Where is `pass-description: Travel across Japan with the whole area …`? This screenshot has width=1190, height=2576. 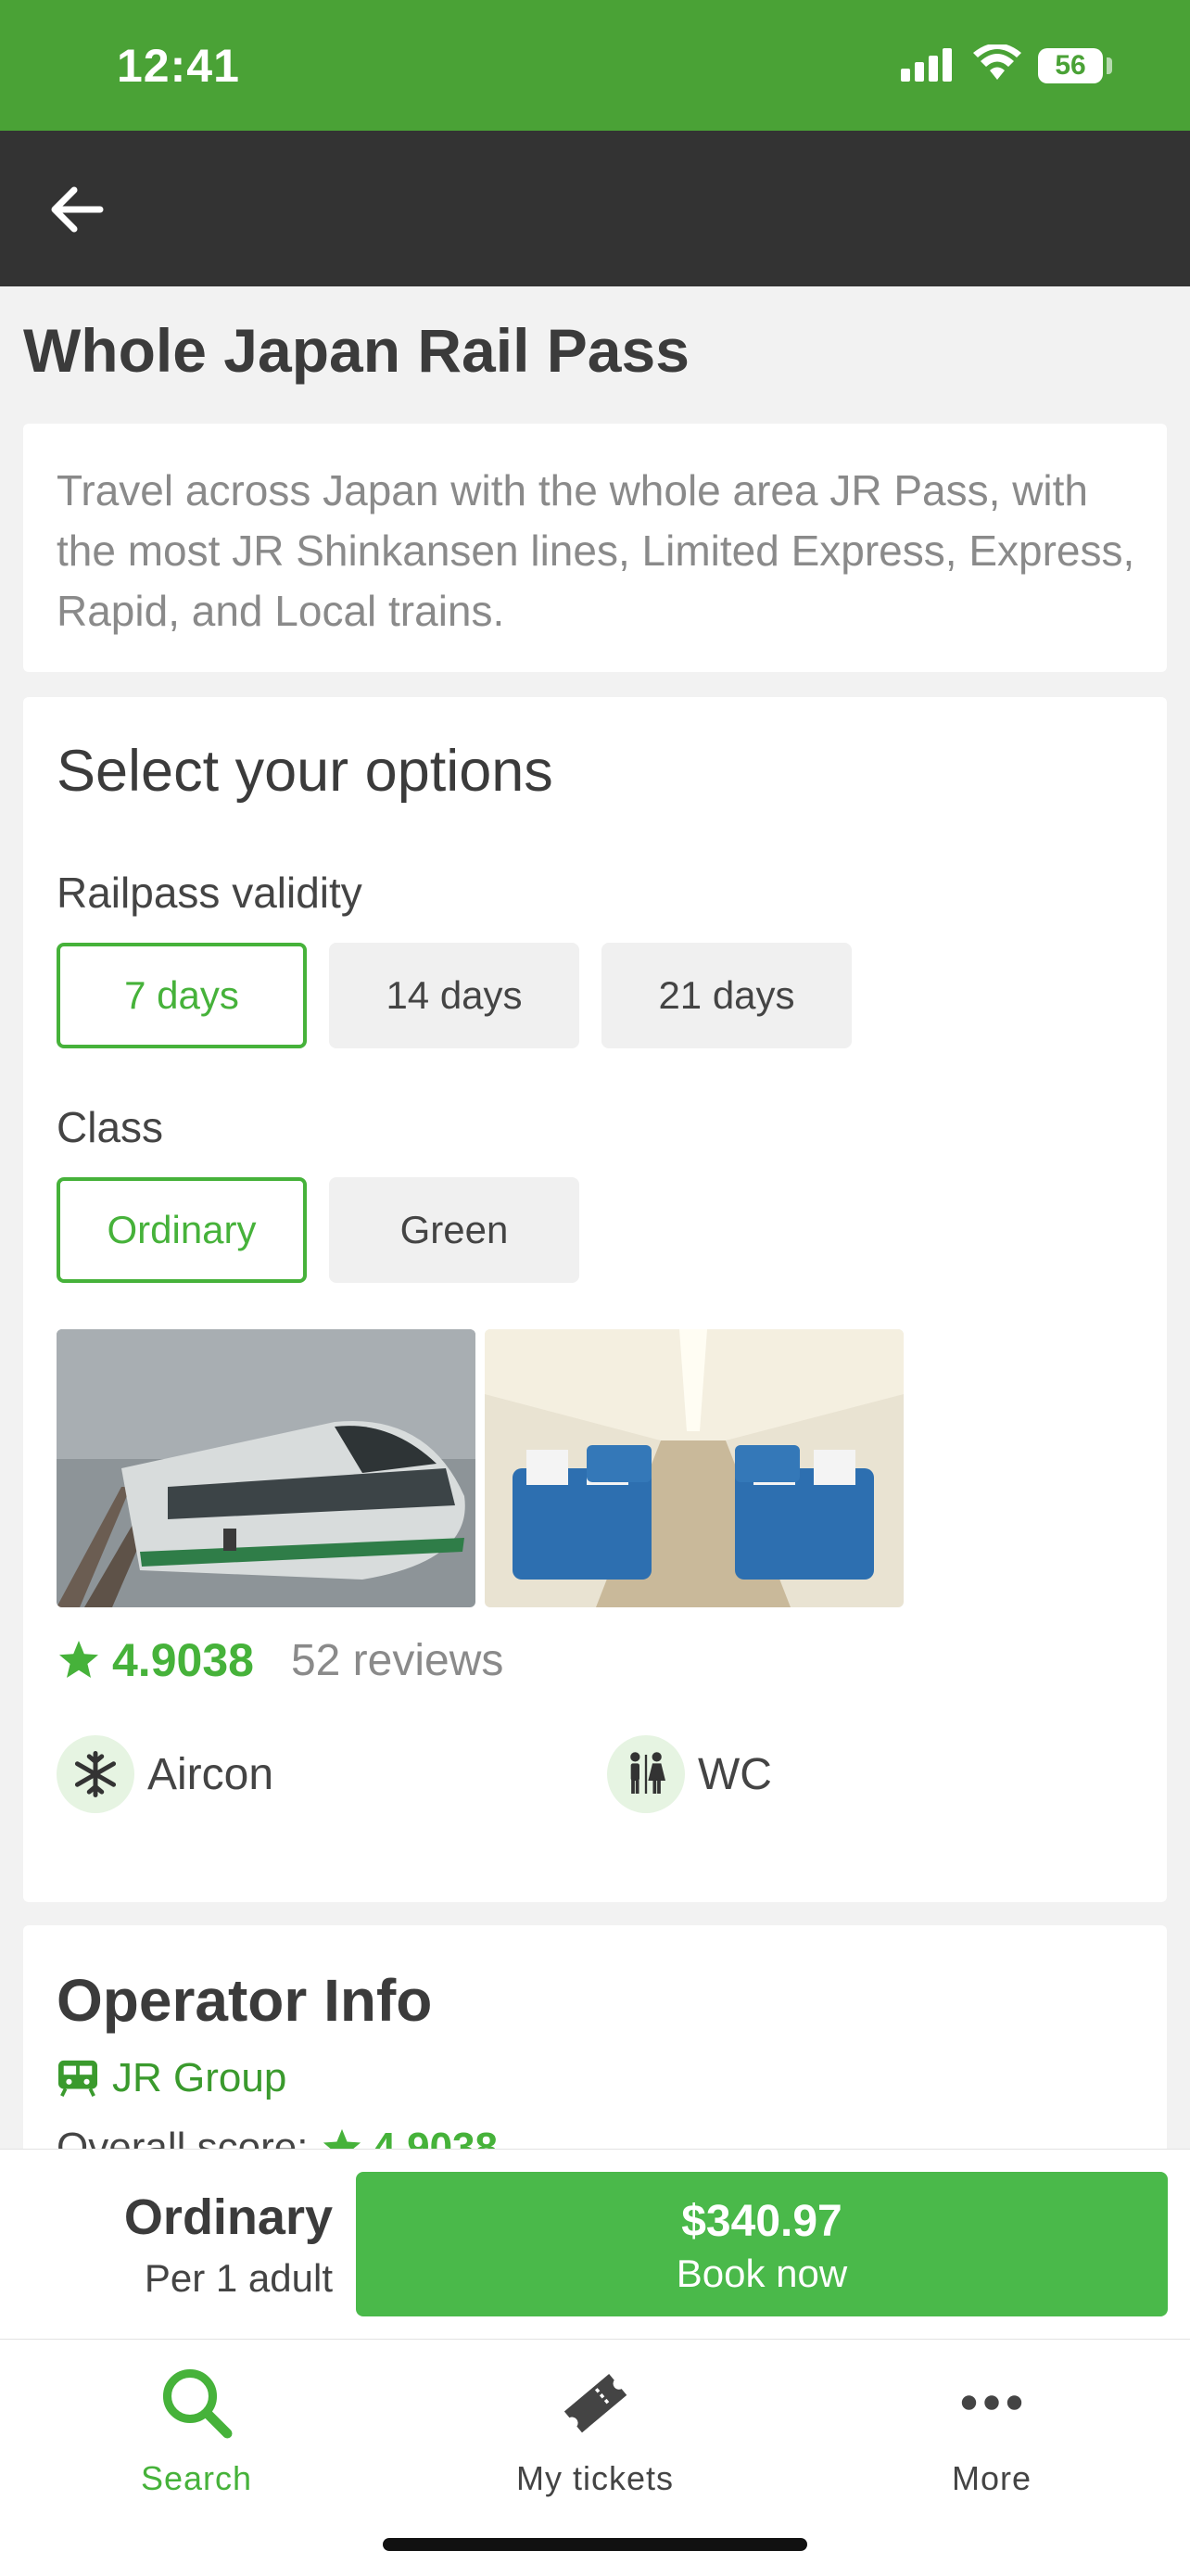
pass-description: Travel across Japan with the whole area … is located at coordinates (596, 550).